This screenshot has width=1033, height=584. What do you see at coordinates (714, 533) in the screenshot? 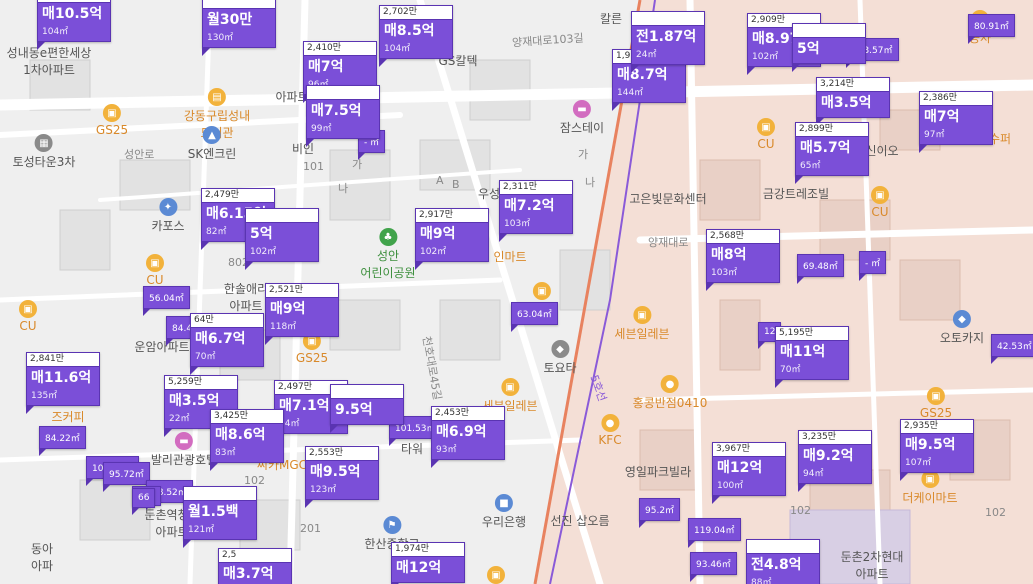
I see `area-chip: 119.04㎡` at bounding box center [714, 533].